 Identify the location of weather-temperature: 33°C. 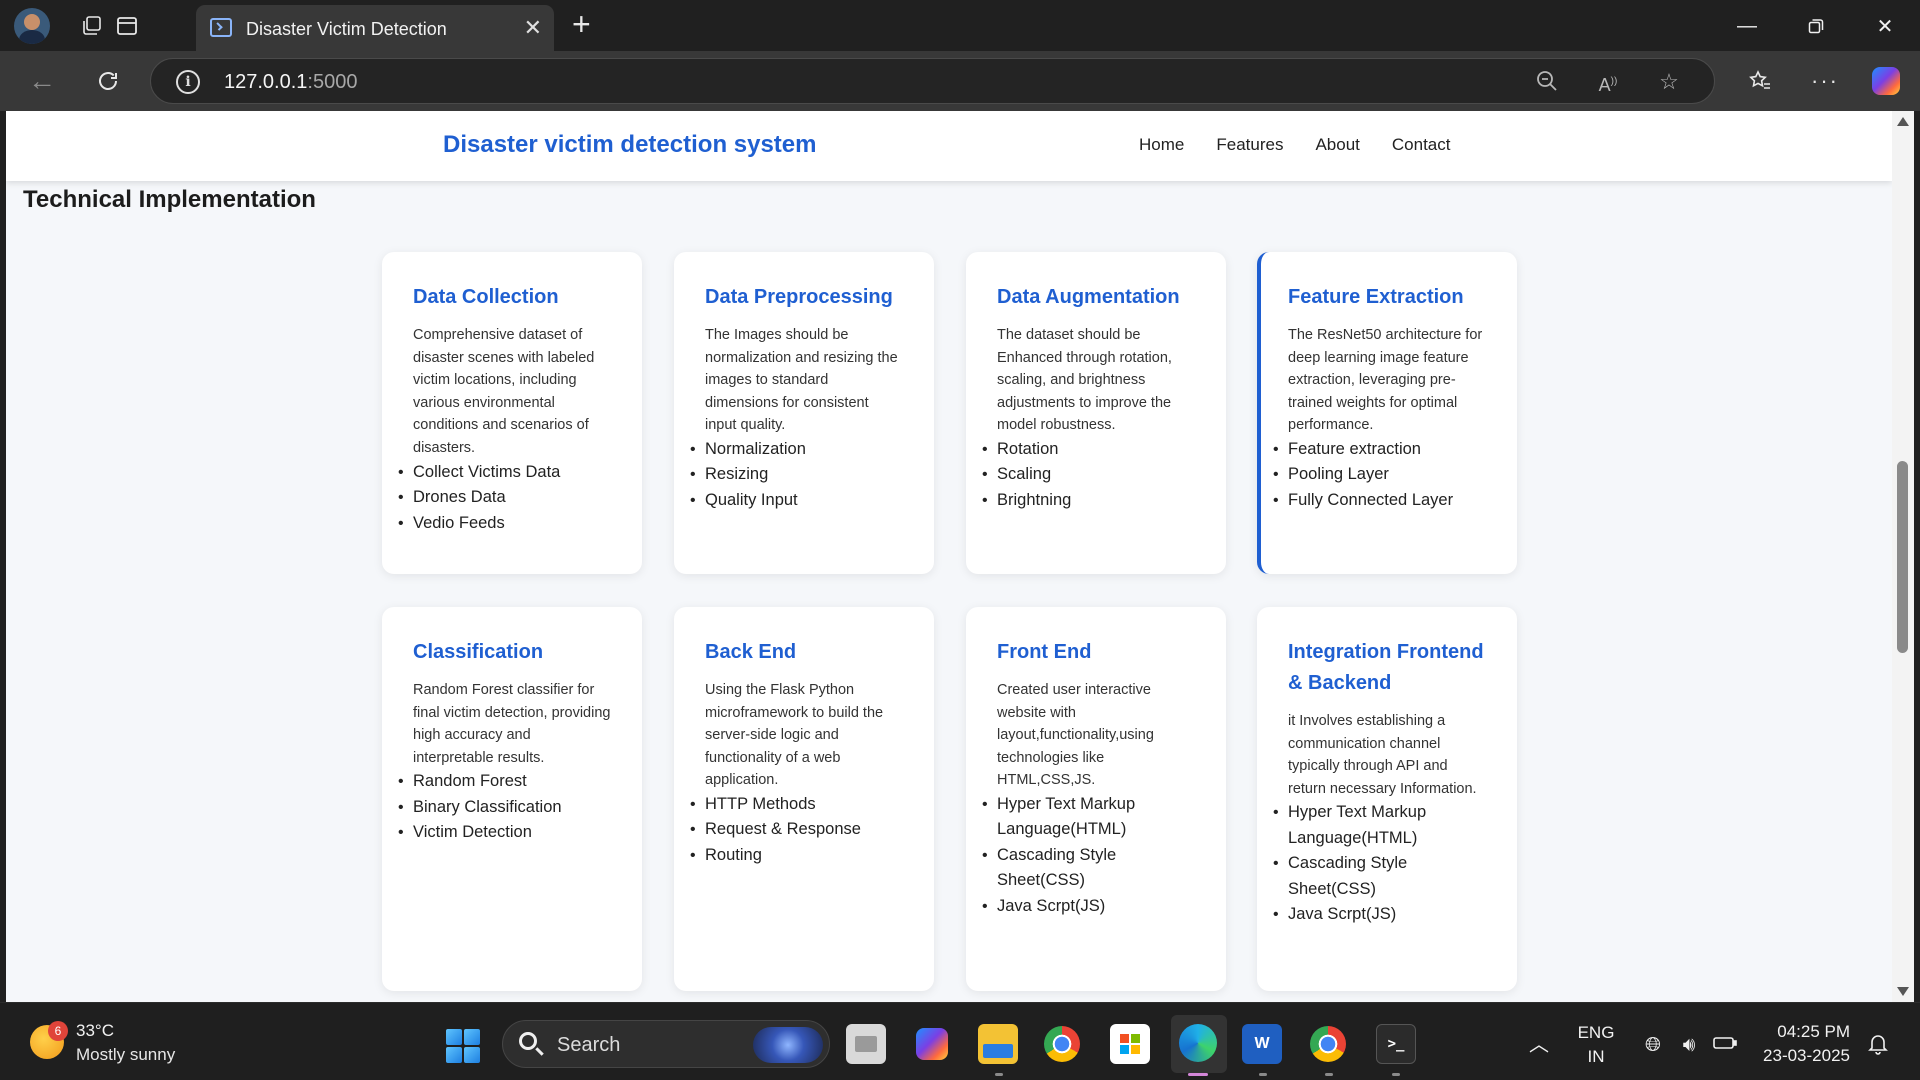
(95, 1031).